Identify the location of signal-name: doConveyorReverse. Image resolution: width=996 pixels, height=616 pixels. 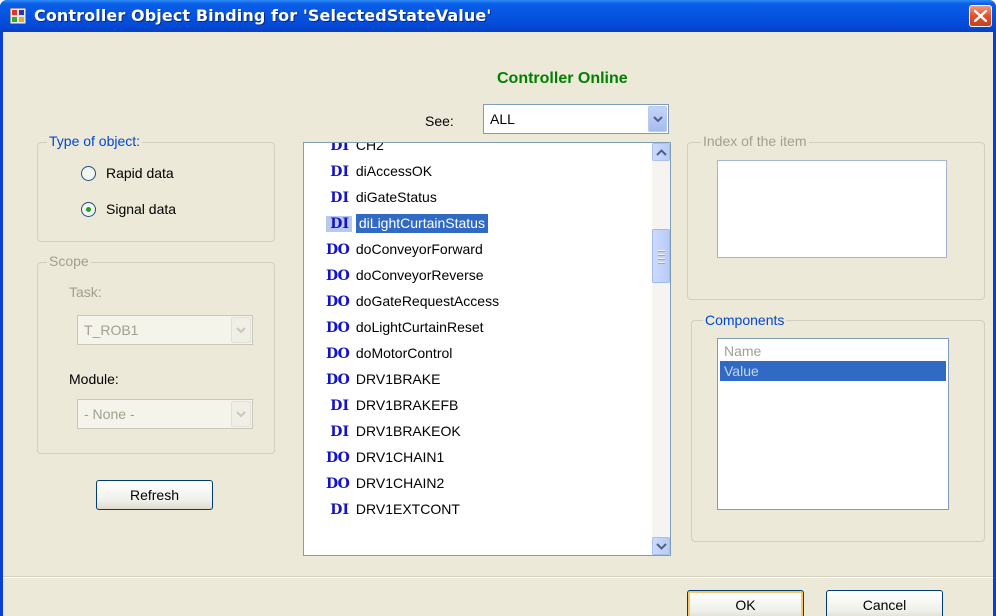
(419, 275).